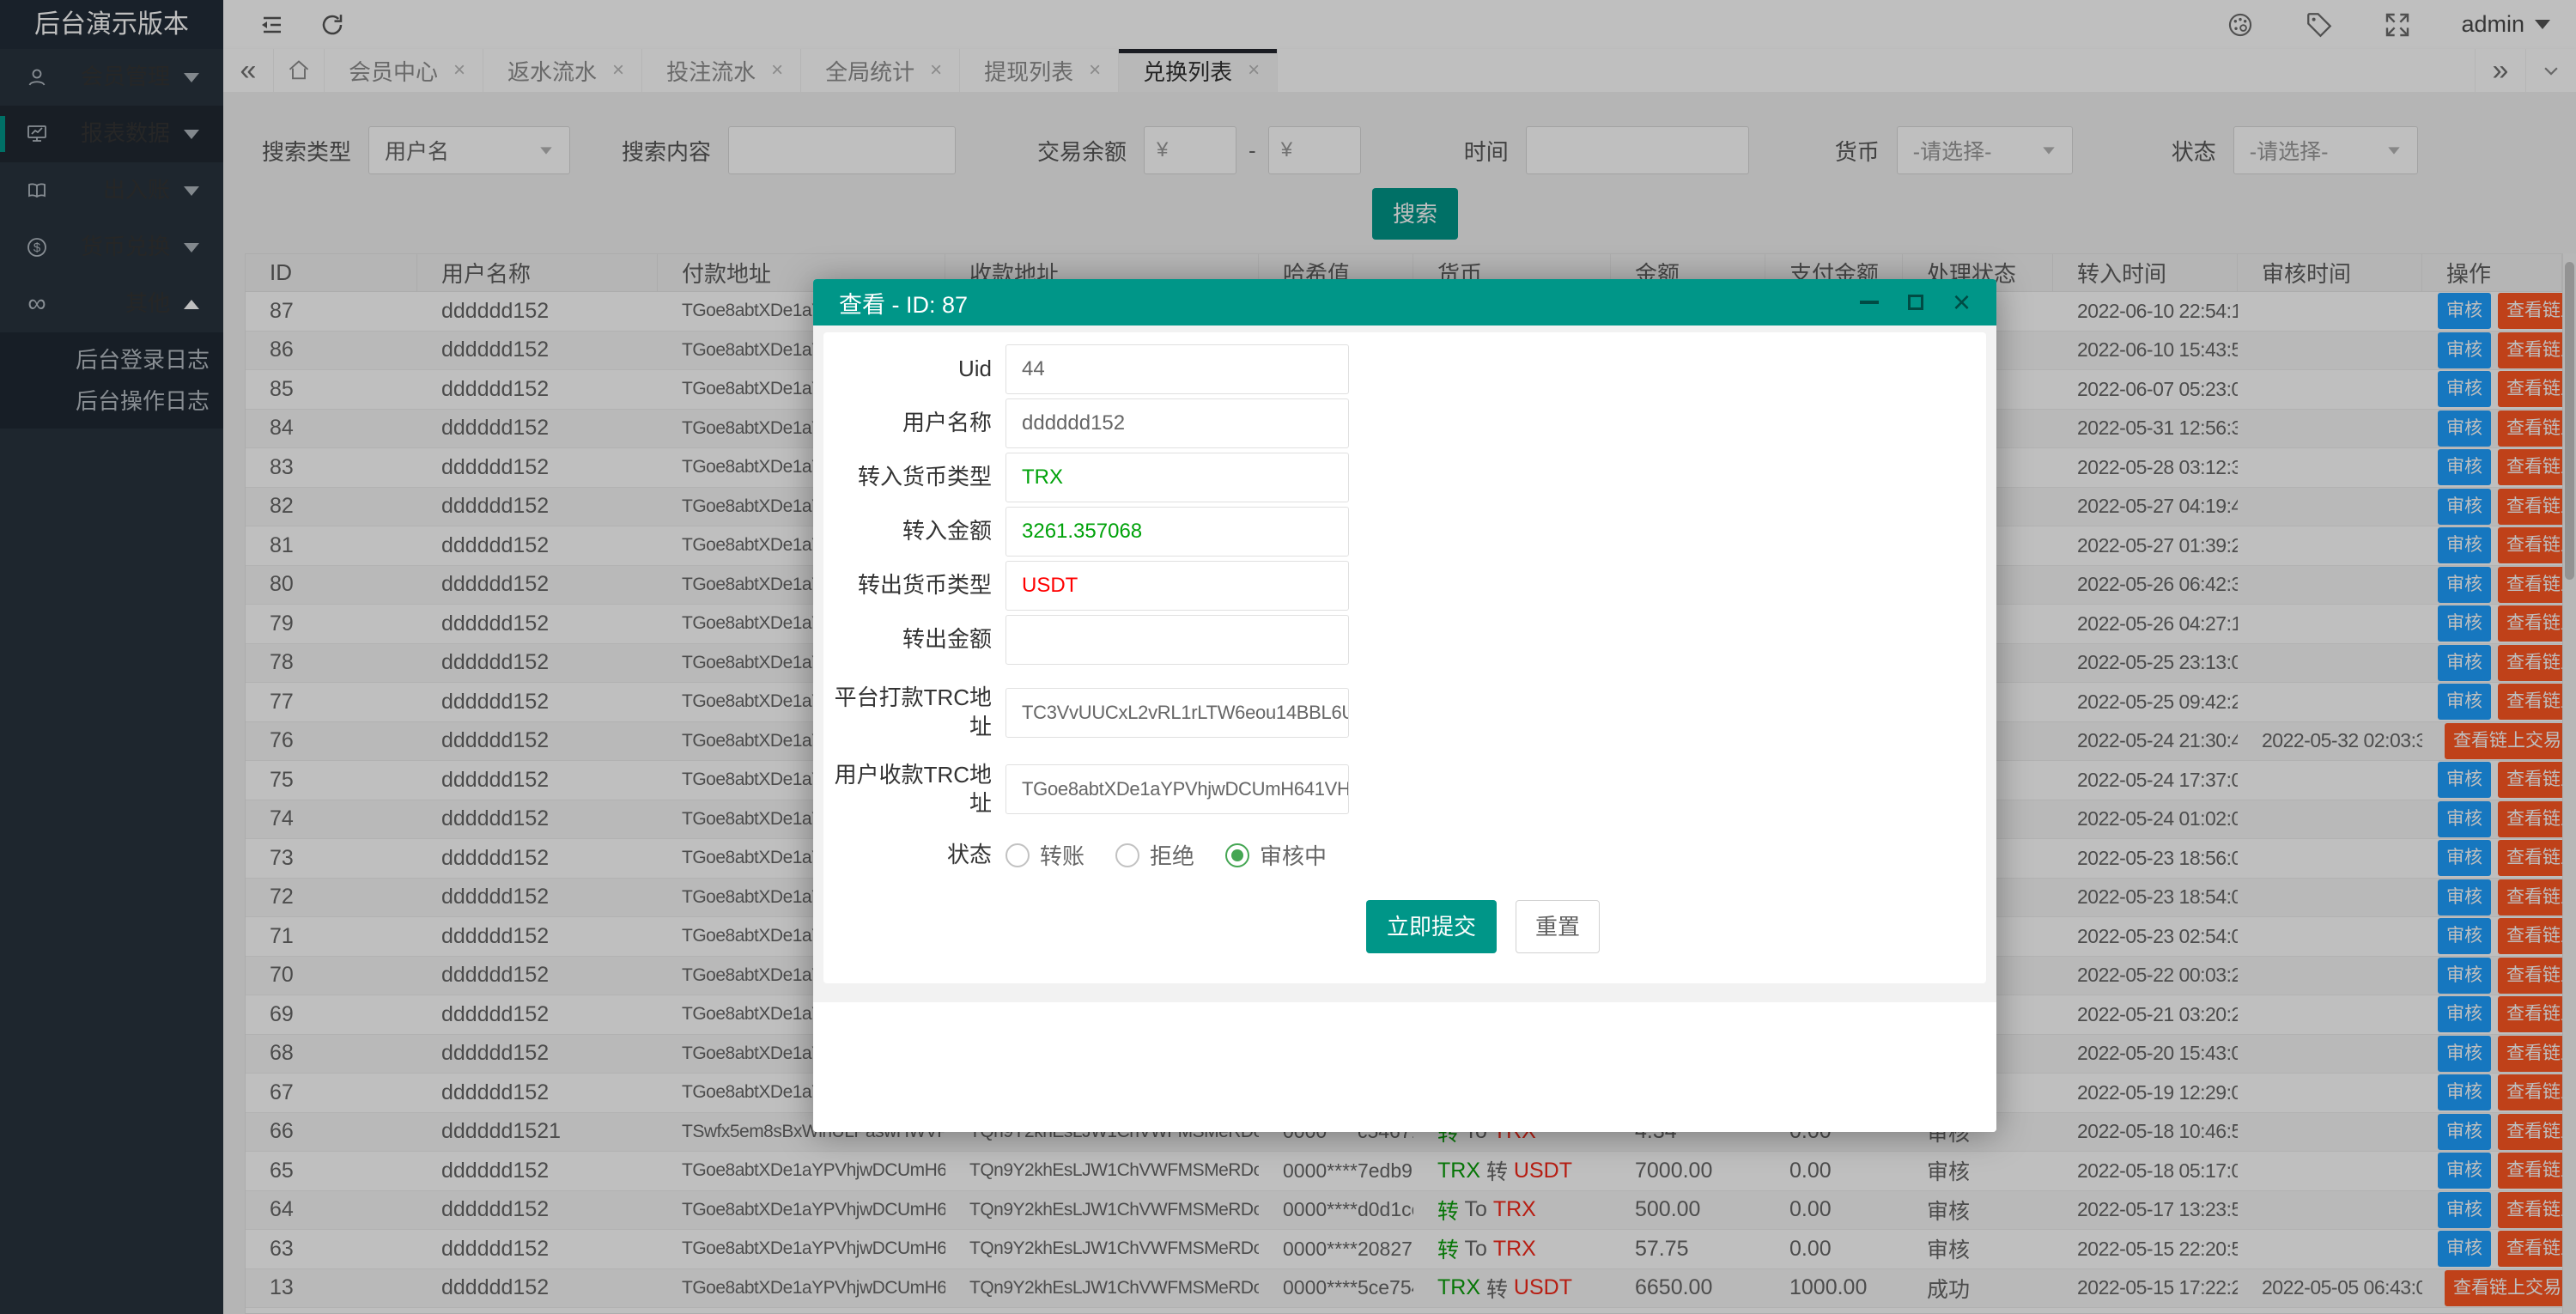 The height and width of the screenshot is (1314, 2576). Describe the element at coordinates (1155, 855) in the screenshot. I see `radio-reject: 拒绝` at that location.